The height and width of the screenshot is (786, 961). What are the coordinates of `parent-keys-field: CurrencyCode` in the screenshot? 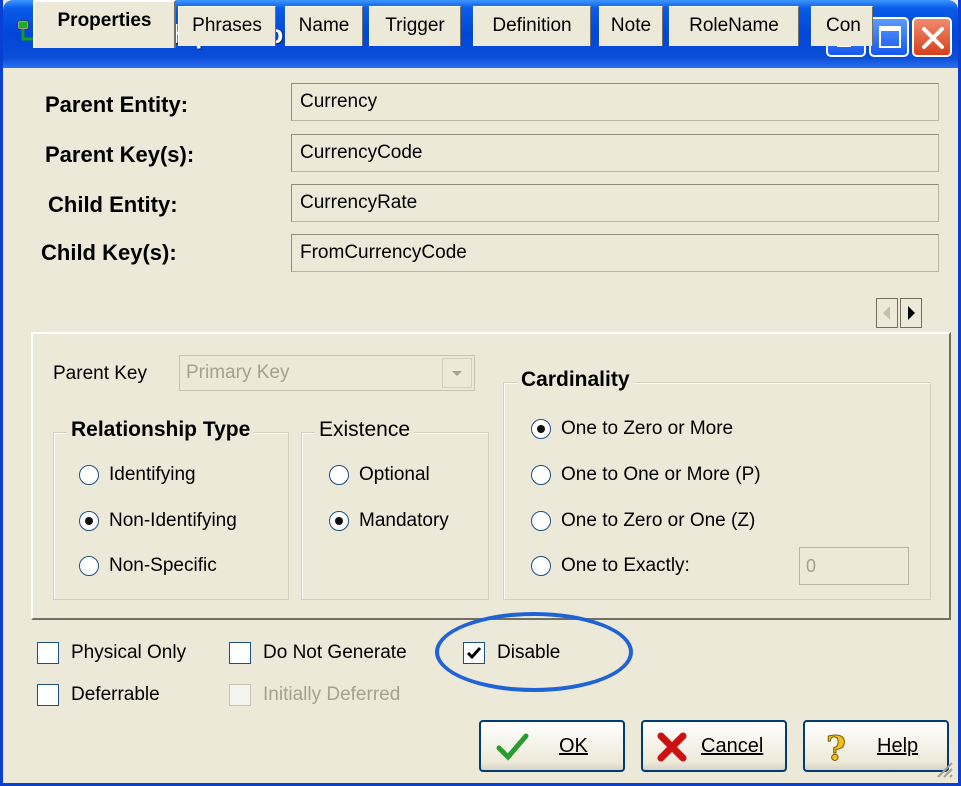 It's located at (615, 153).